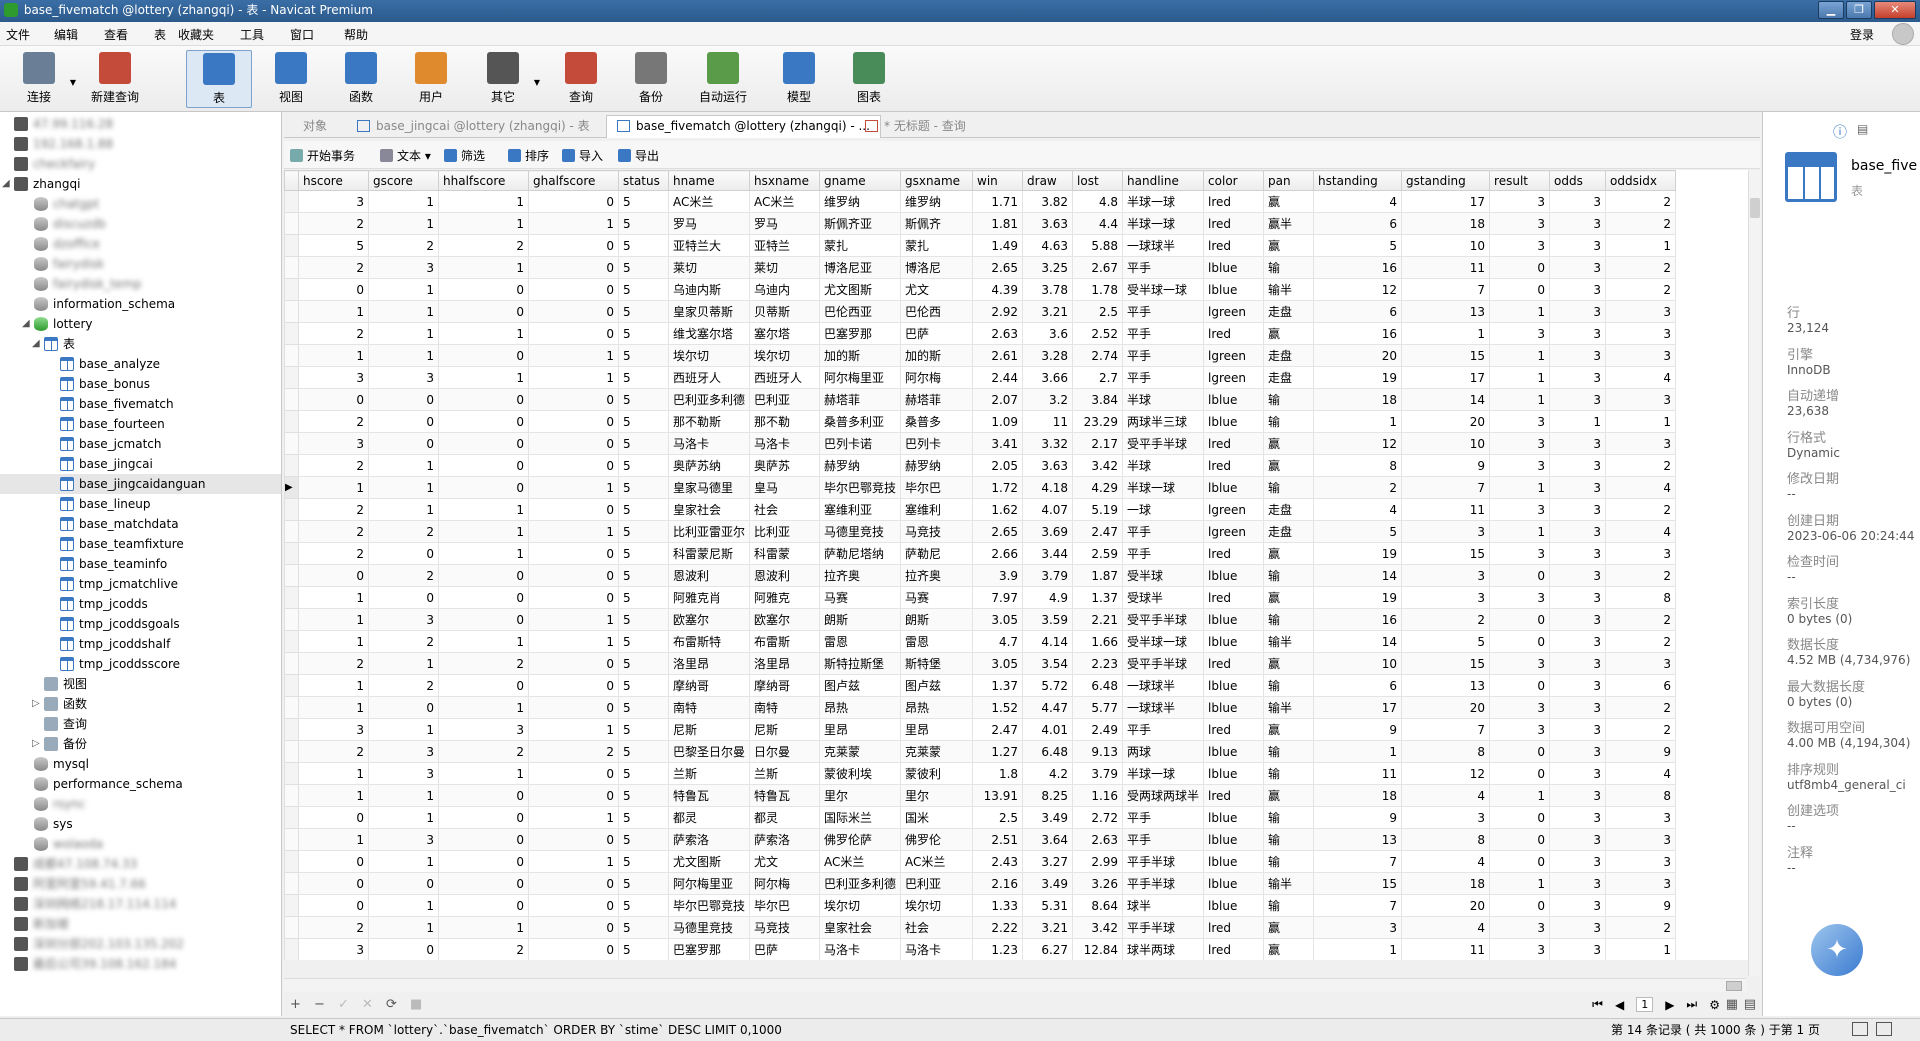  What do you see at coordinates (528, 155) in the screenshot?
I see `sort-button: 排序` at bounding box center [528, 155].